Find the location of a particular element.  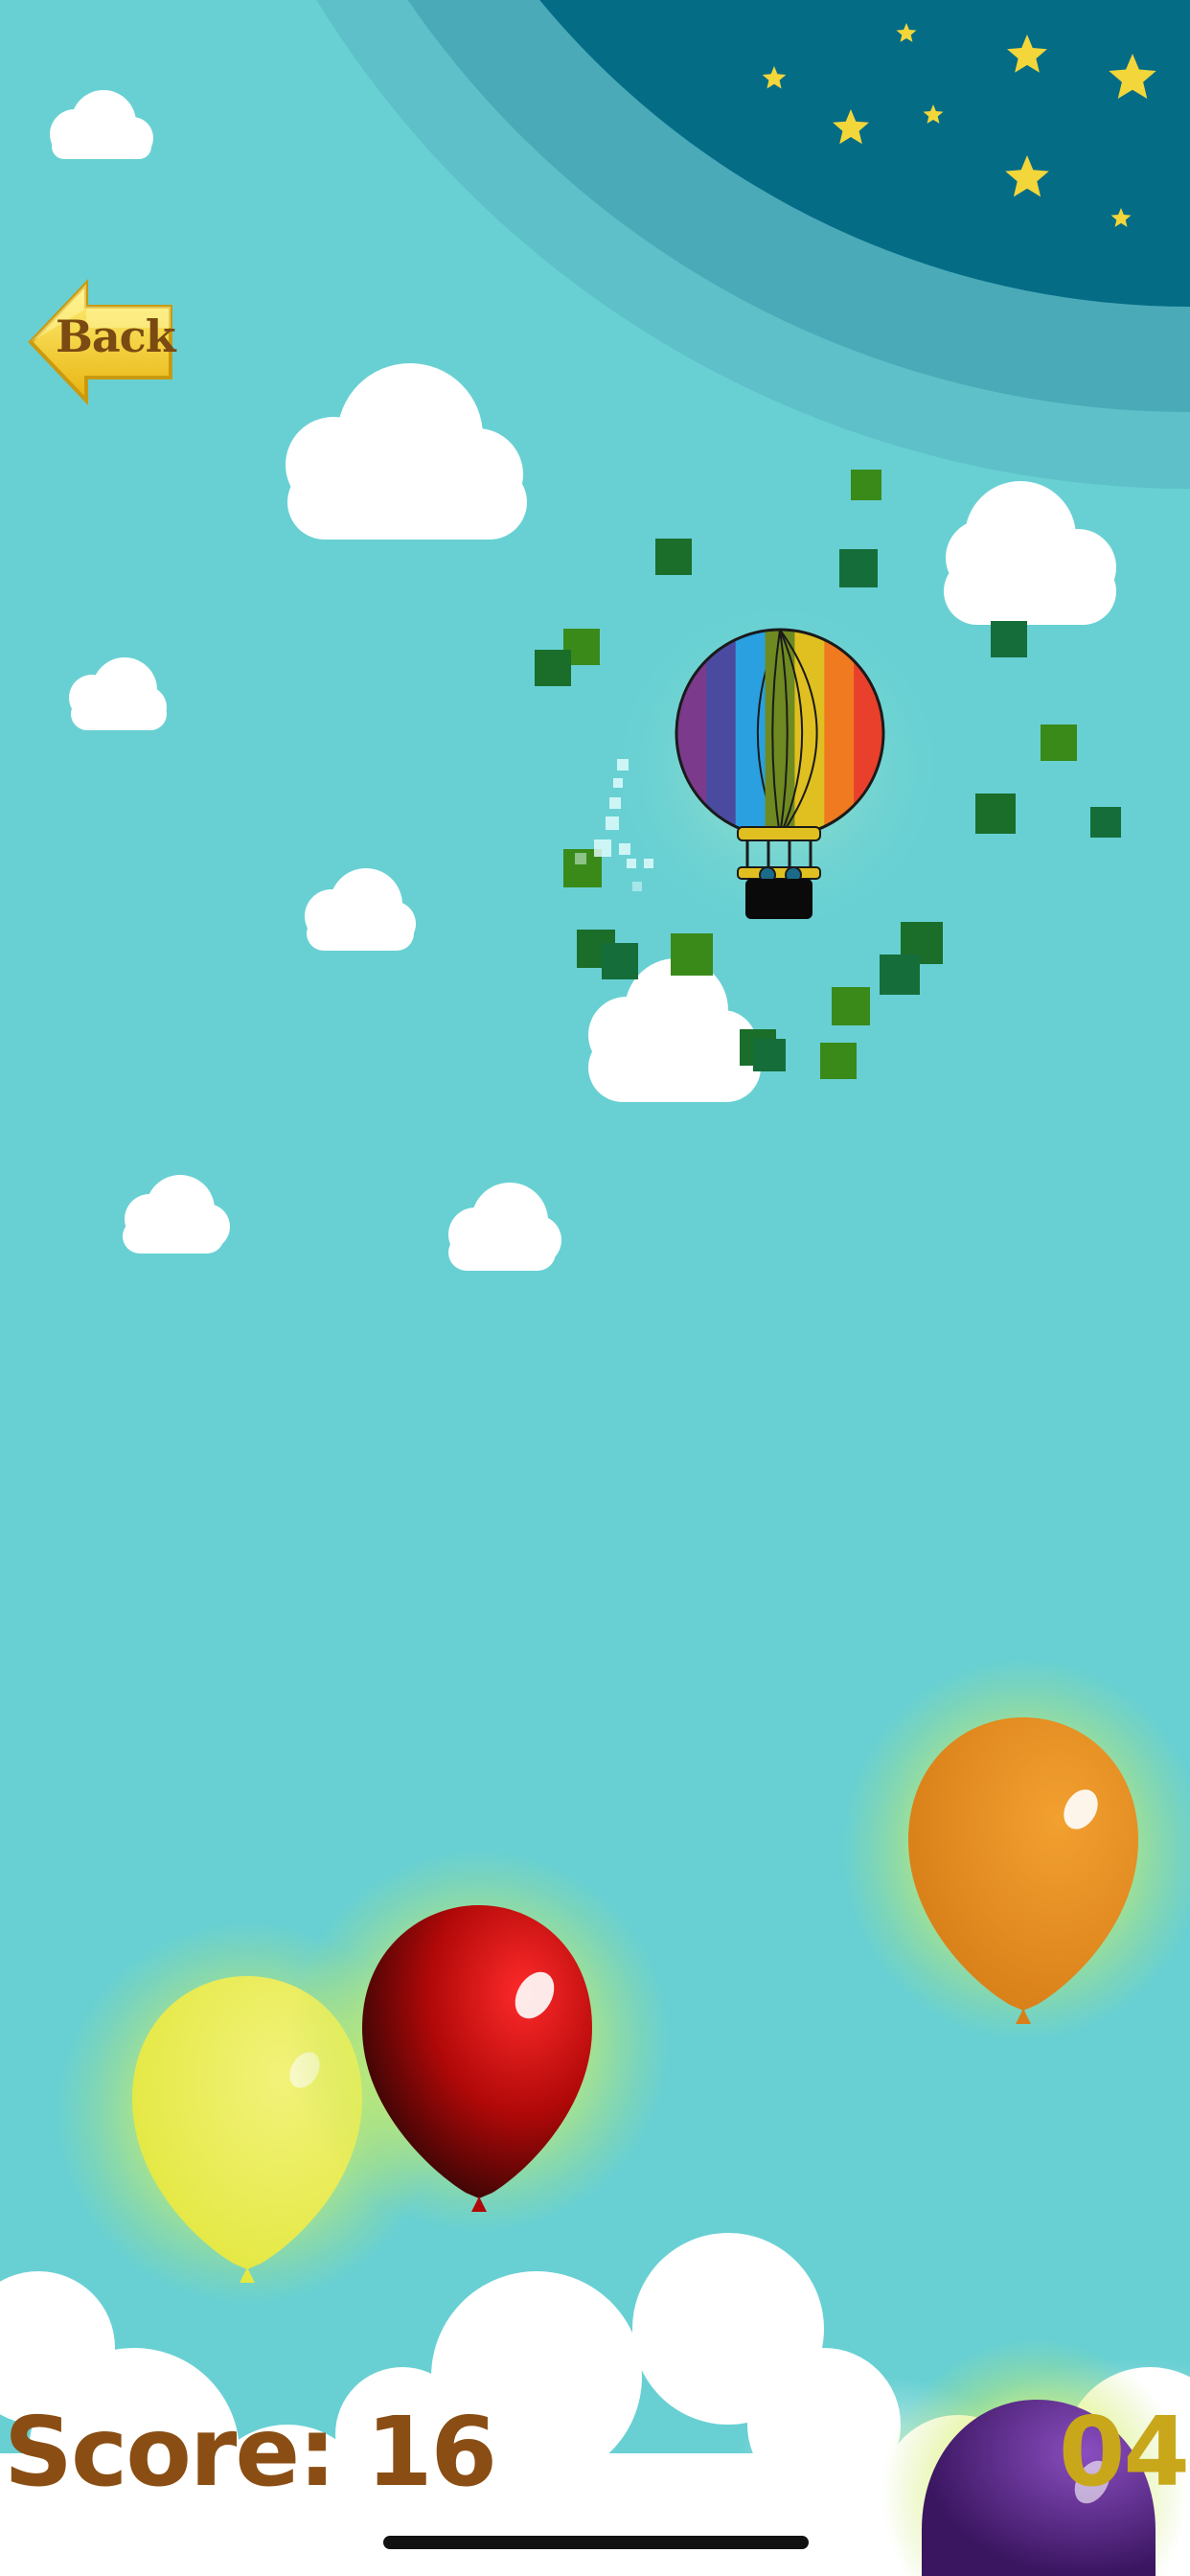

secondary-counter: 04 is located at coordinates (1124, 2452).